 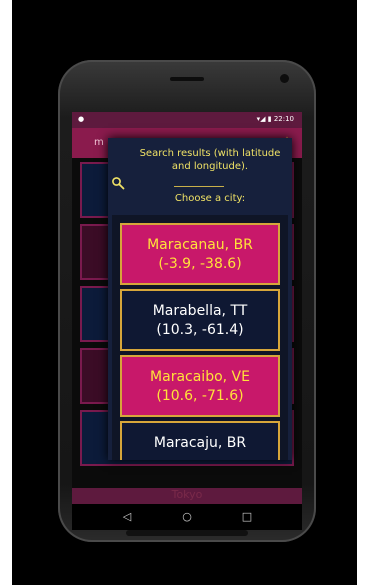 I want to click on city-option: Maracaju, BR, so click(x=200, y=440).